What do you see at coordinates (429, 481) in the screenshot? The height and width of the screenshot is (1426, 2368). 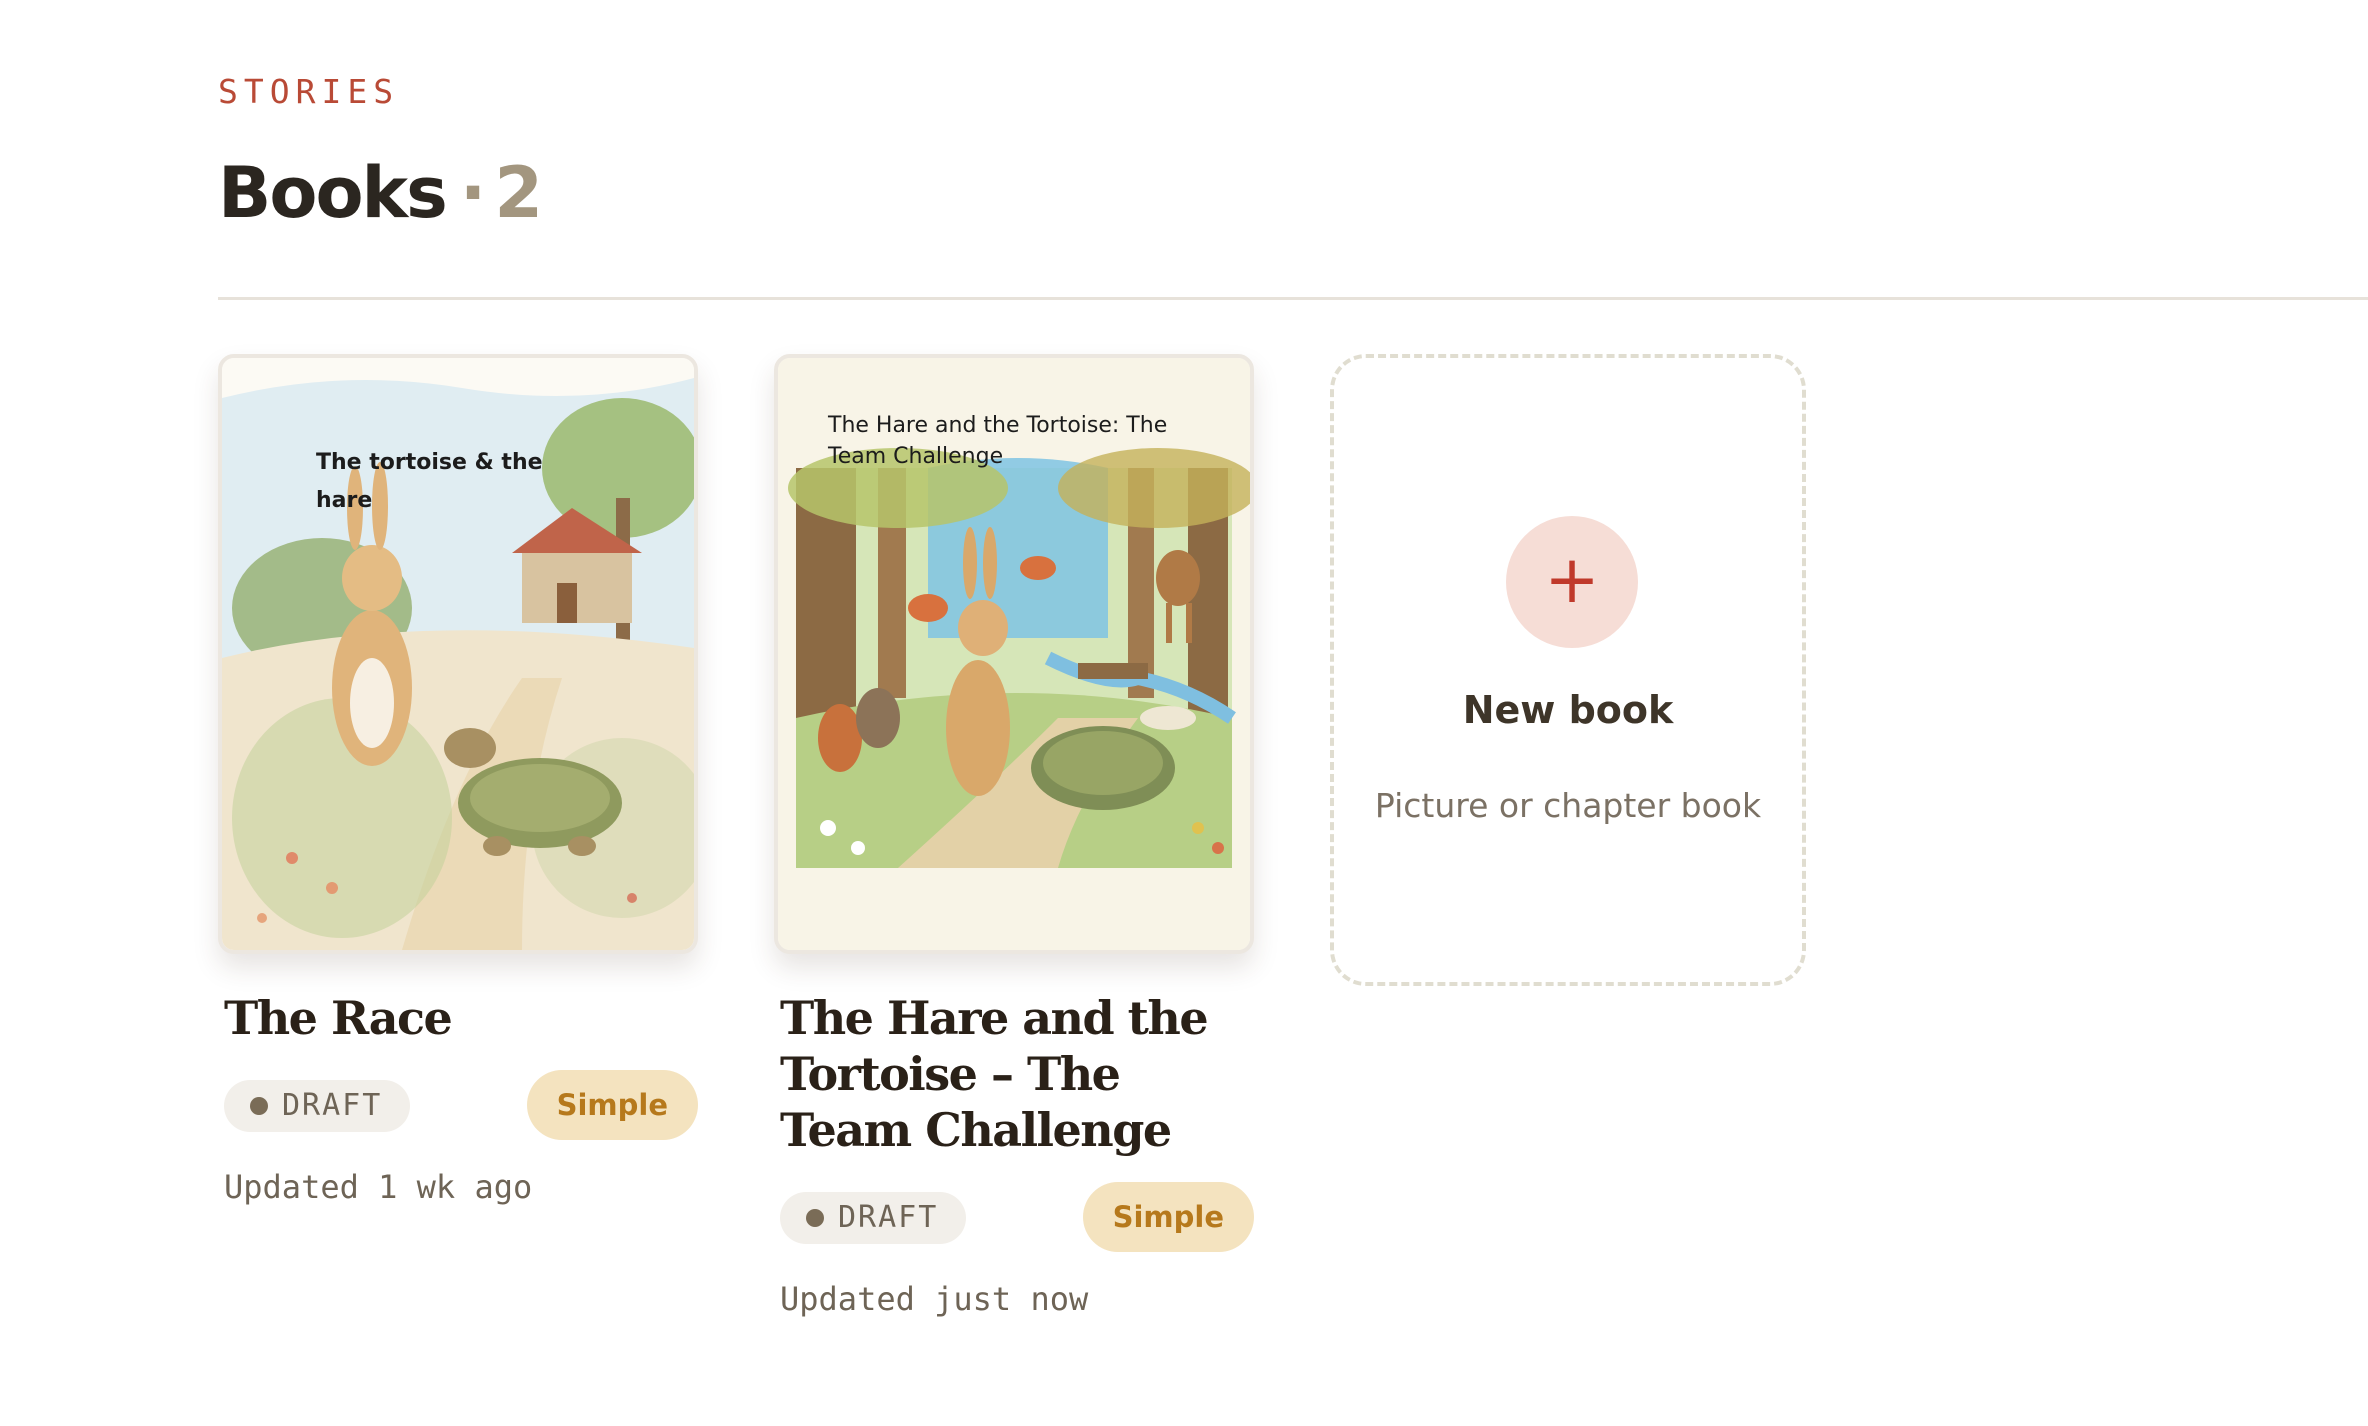 I see `cover-title-text: The tortoise & the hare` at bounding box center [429, 481].